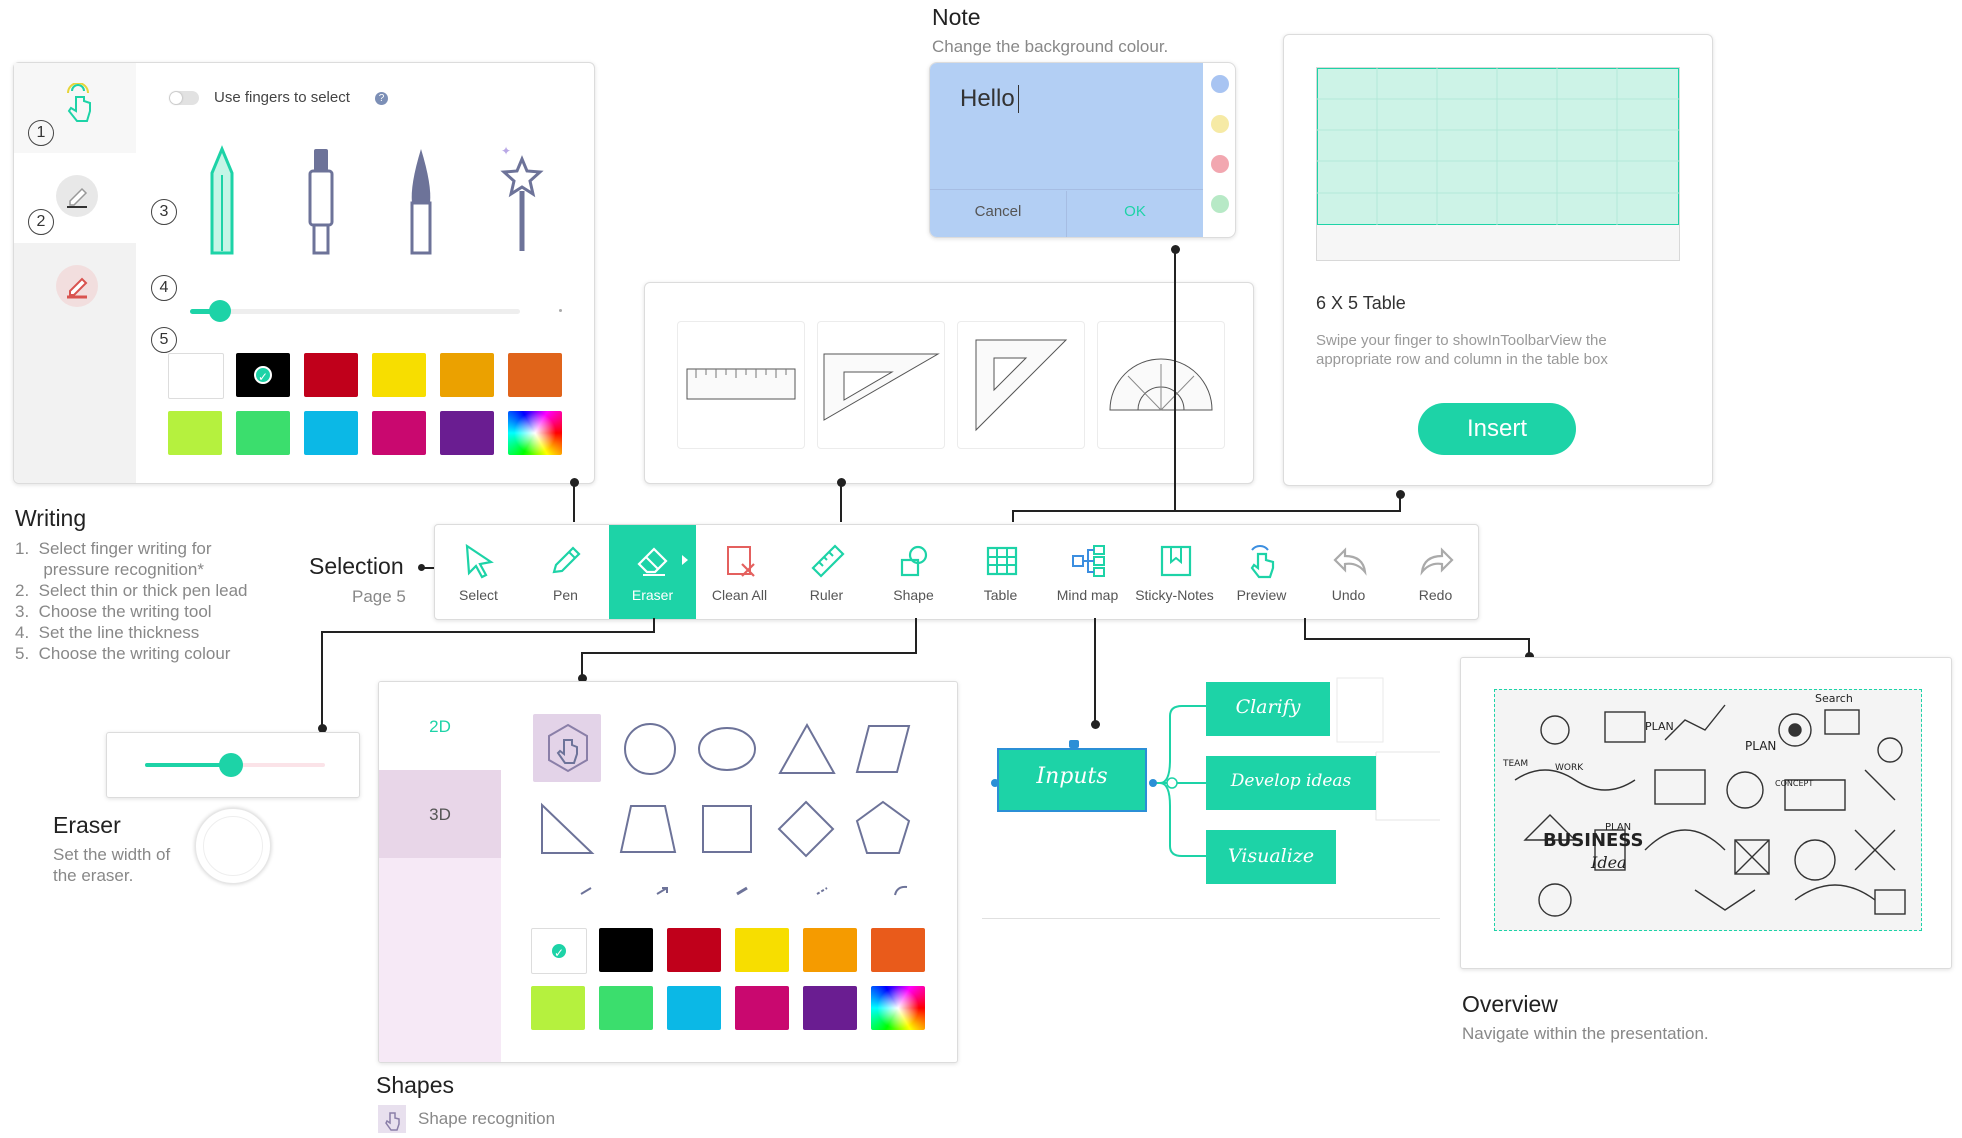 Image resolution: width=1962 pixels, height=1138 pixels. Describe the element at coordinates (883, 749) in the screenshot. I see `parallelogram-shape` at that location.